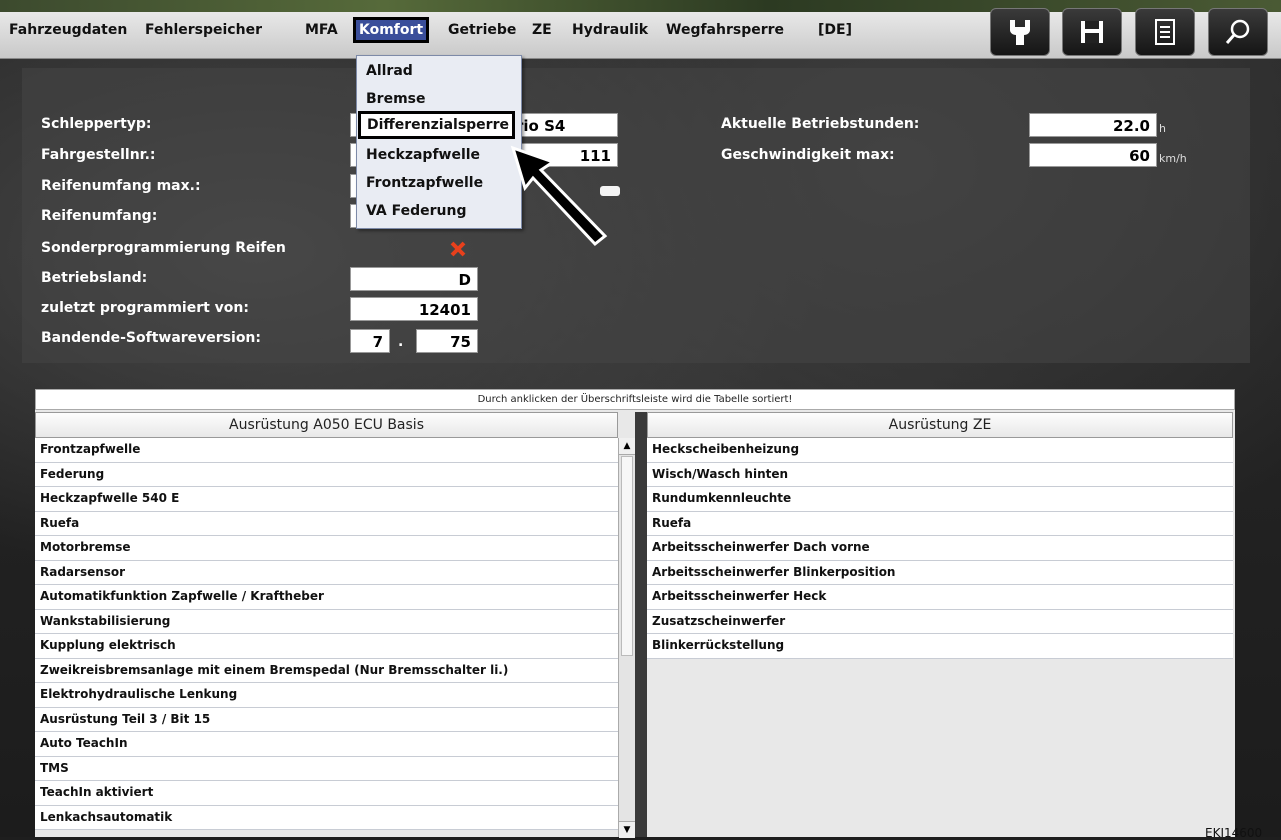 The height and width of the screenshot is (840, 1281). I want to click on document-button, so click(1165, 32).